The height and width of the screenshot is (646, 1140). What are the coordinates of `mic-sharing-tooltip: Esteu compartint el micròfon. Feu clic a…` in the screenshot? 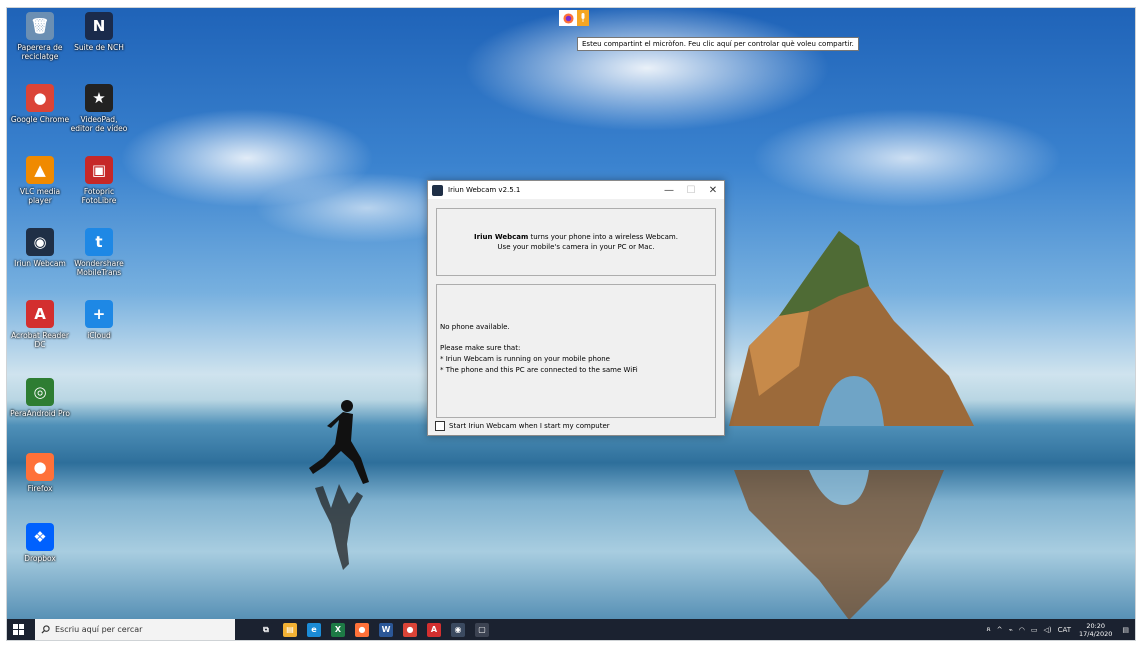 It's located at (718, 44).